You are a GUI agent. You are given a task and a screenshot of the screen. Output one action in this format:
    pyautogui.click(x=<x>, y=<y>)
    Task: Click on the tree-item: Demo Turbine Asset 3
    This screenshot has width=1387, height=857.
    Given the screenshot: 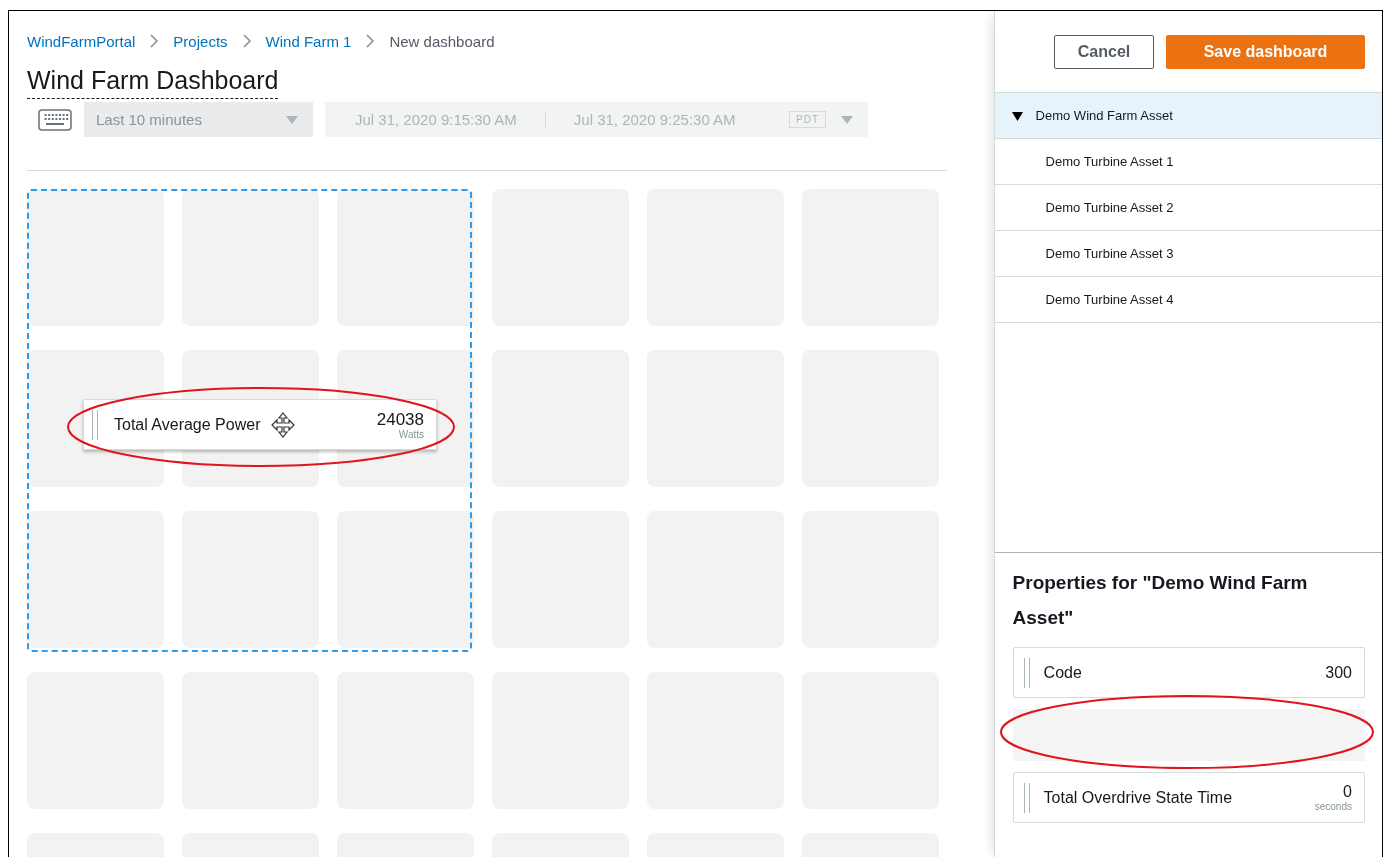 What is the action you would take?
    pyautogui.click(x=1188, y=254)
    